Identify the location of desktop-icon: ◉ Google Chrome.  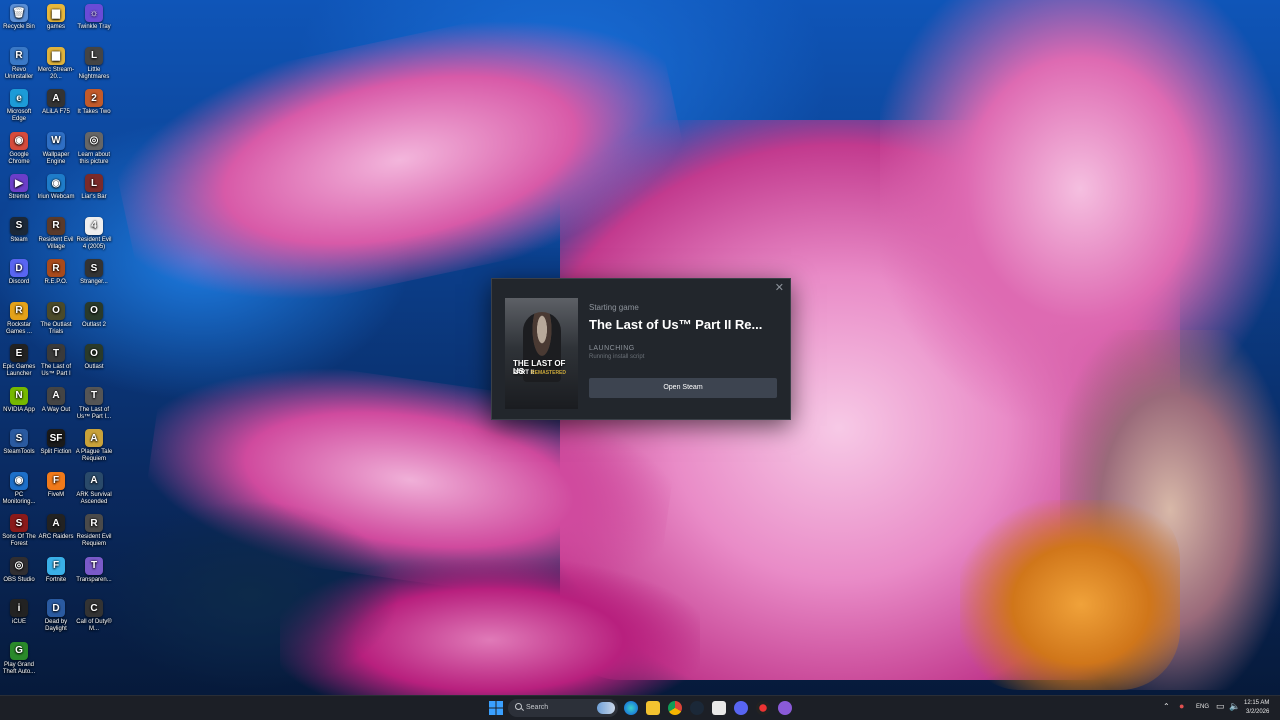
(19, 147).